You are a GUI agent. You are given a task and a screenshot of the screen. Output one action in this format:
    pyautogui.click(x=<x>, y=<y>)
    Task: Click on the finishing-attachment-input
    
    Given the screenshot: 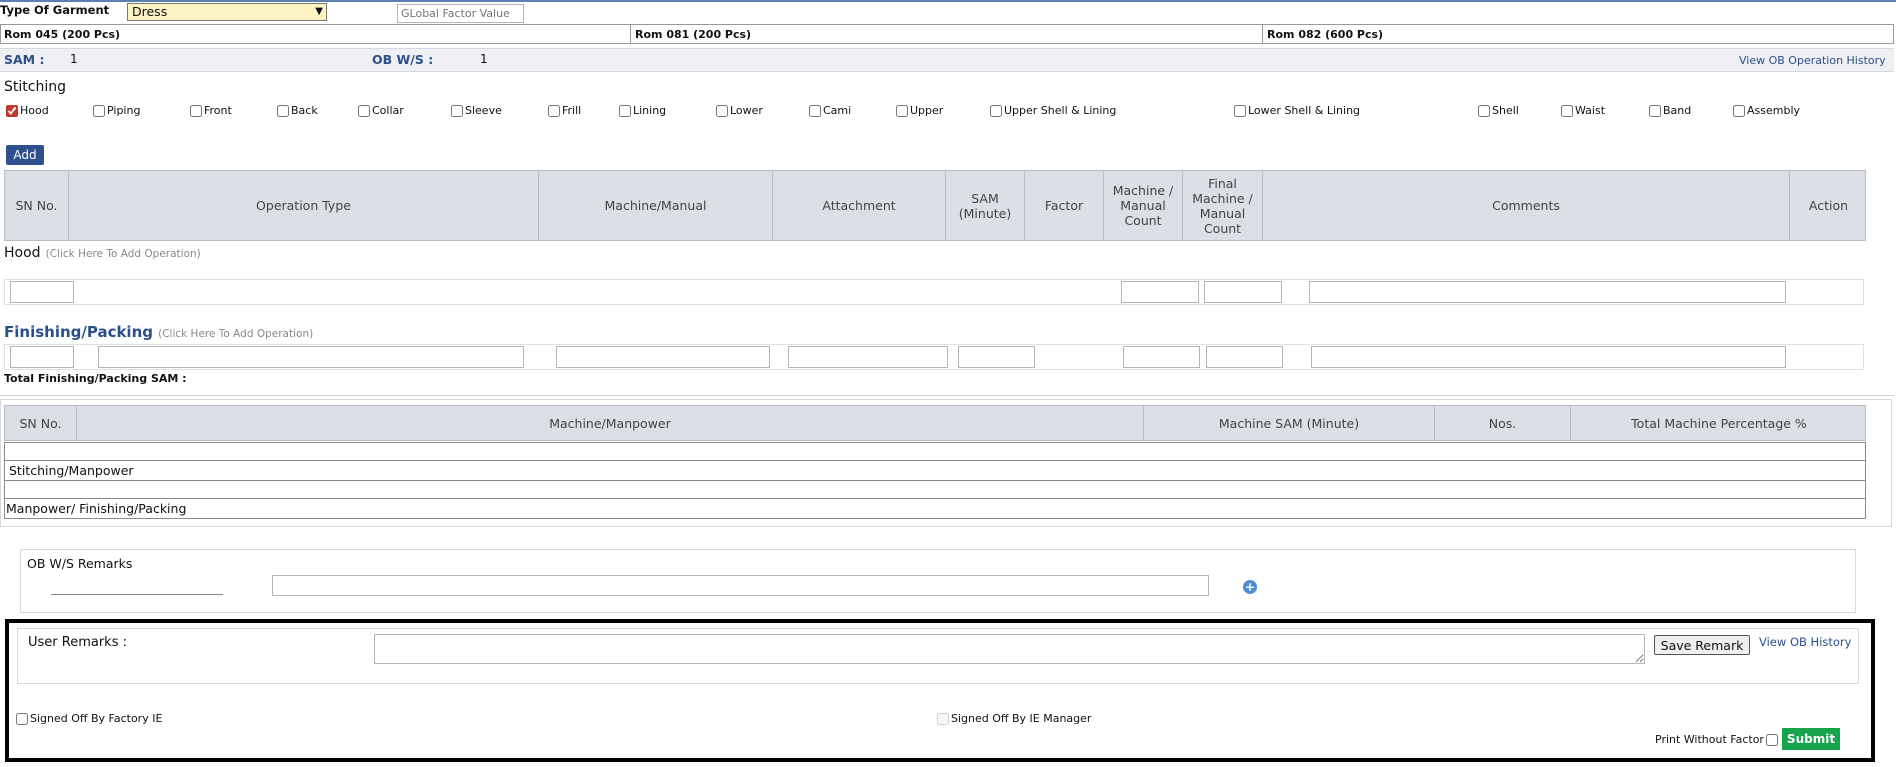 What is the action you would take?
    pyautogui.click(x=868, y=357)
    